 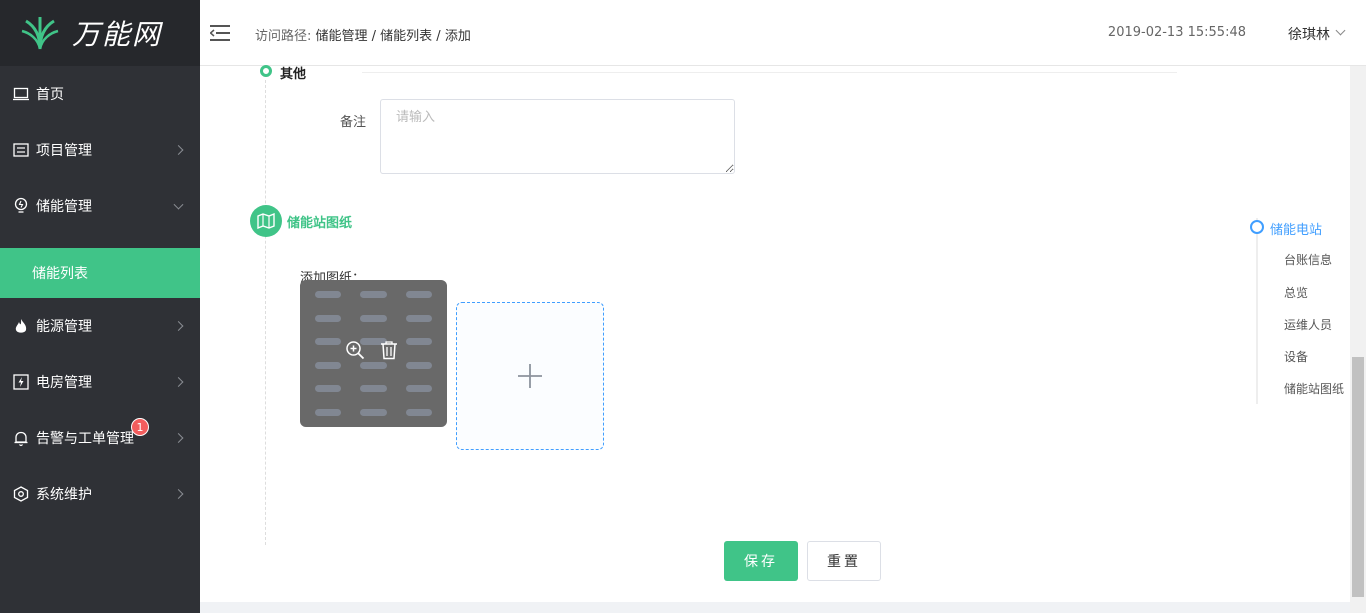 I want to click on sidebar-item-power-room: 电房管理, so click(x=100, y=382).